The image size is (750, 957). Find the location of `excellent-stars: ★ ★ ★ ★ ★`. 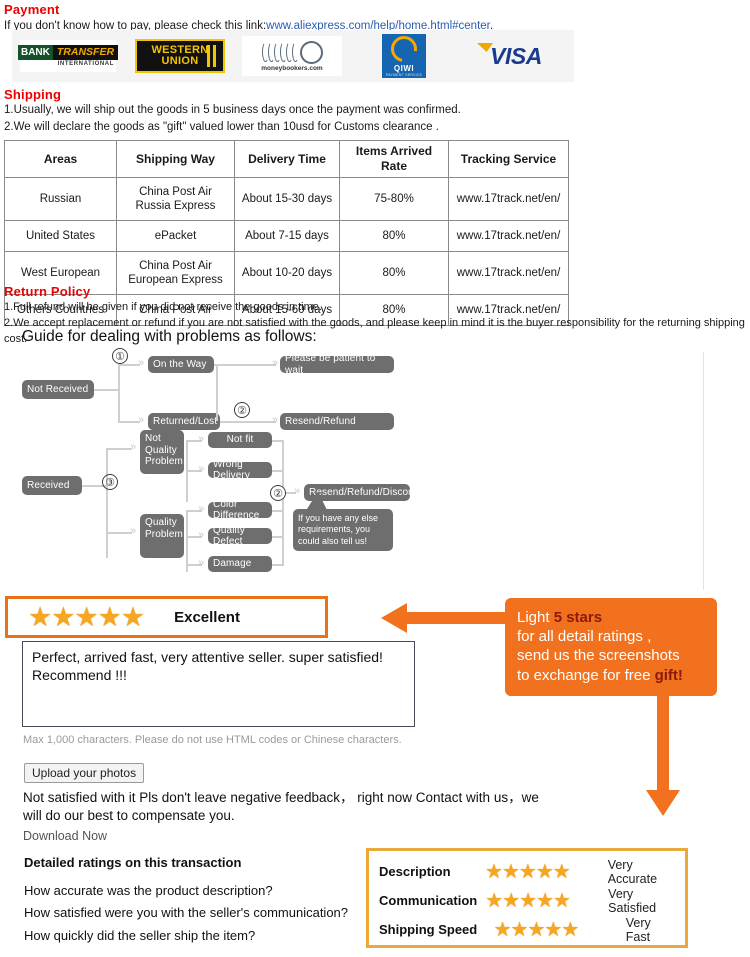

excellent-stars: ★ ★ ★ ★ ★ is located at coordinates (86, 617).